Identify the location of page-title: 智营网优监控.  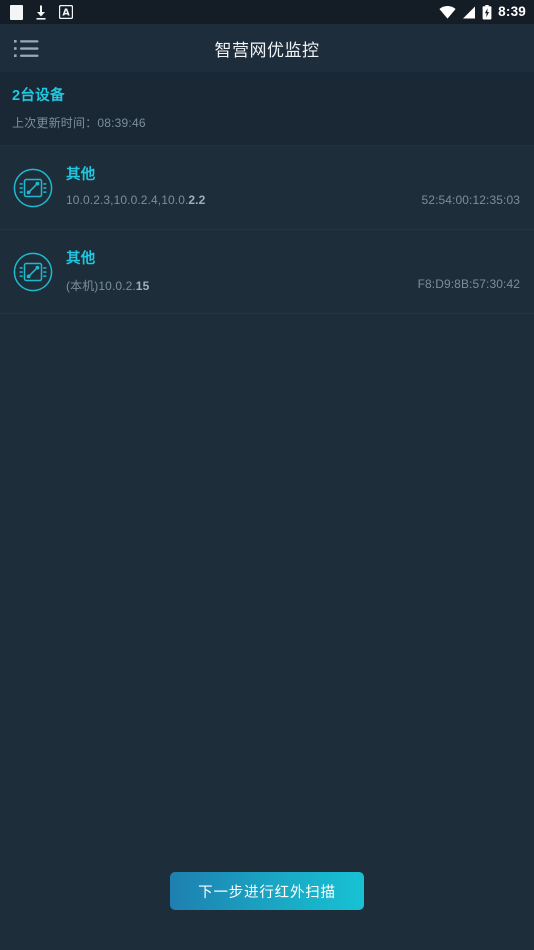
(267, 50).